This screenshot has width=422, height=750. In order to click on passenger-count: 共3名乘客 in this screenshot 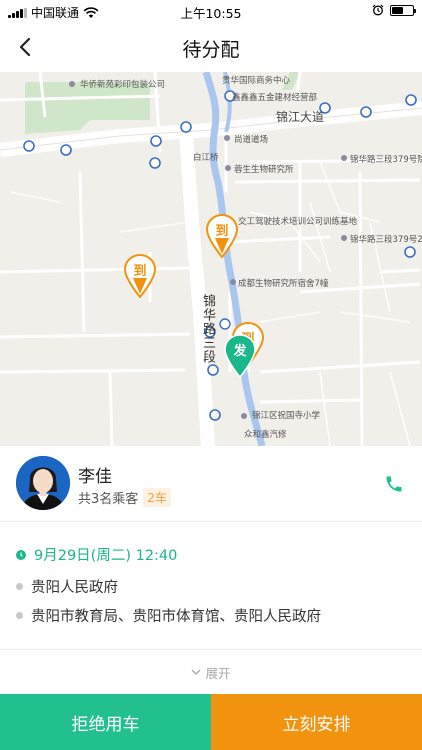, I will do `click(108, 499)`.